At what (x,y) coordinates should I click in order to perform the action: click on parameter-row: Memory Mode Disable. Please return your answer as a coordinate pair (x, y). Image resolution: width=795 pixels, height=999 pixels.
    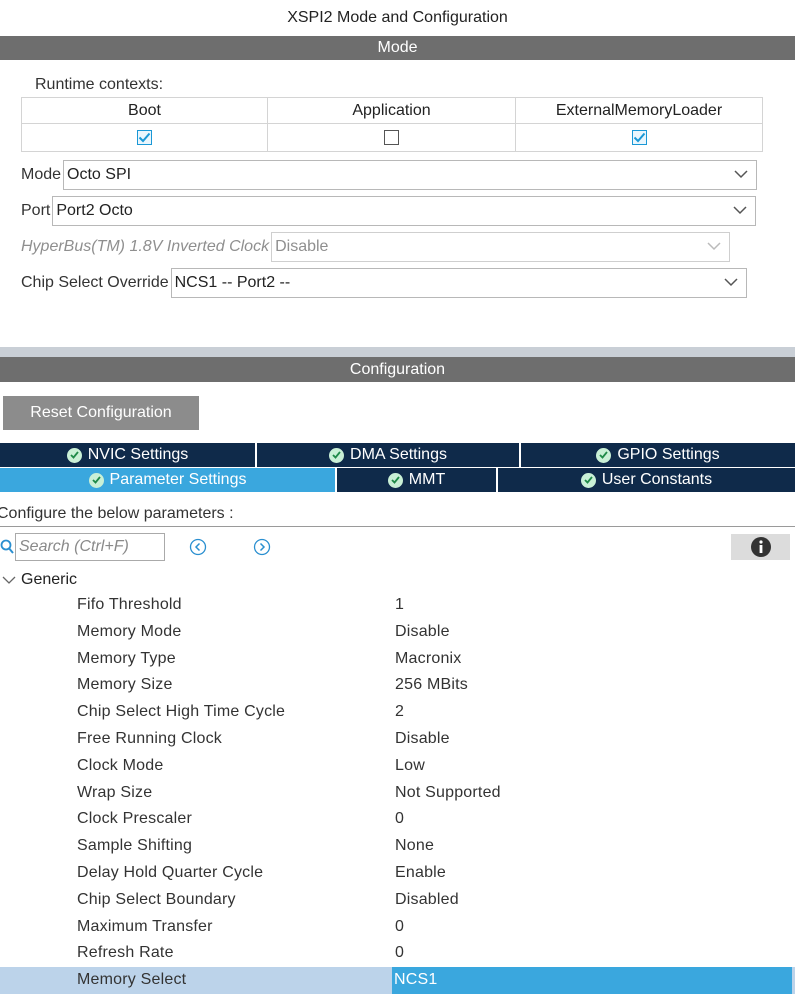
    Looking at the image, I should click on (397, 632).